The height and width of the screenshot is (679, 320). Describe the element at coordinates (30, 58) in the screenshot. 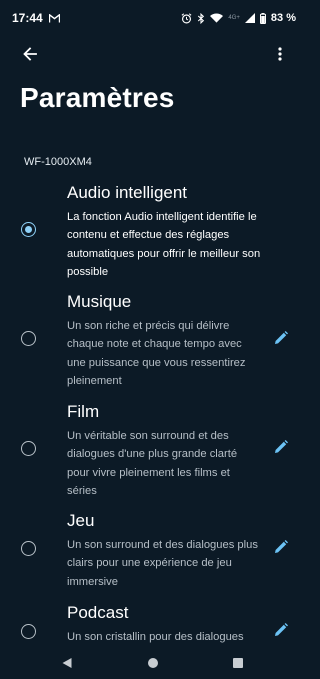

I see `arrow-back-icon` at that location.